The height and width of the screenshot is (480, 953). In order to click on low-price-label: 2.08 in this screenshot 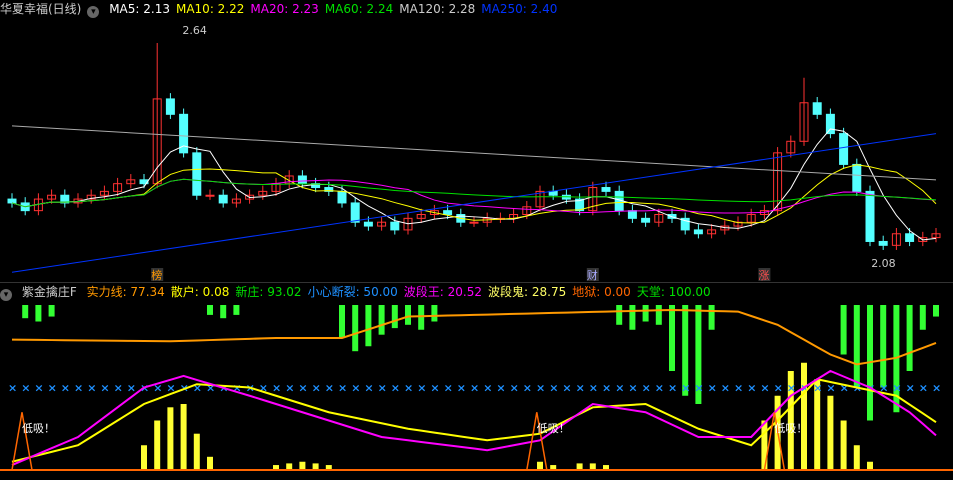, I will do `click(883, 263)`.